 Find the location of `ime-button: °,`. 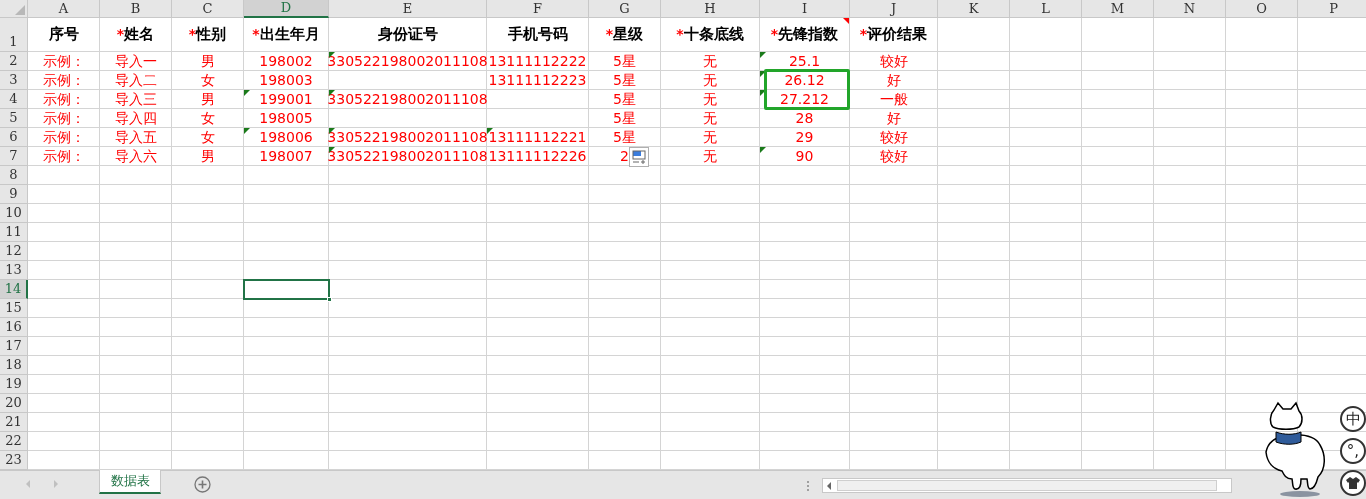

ime-button: °, is located at coordinates (1353, 451).